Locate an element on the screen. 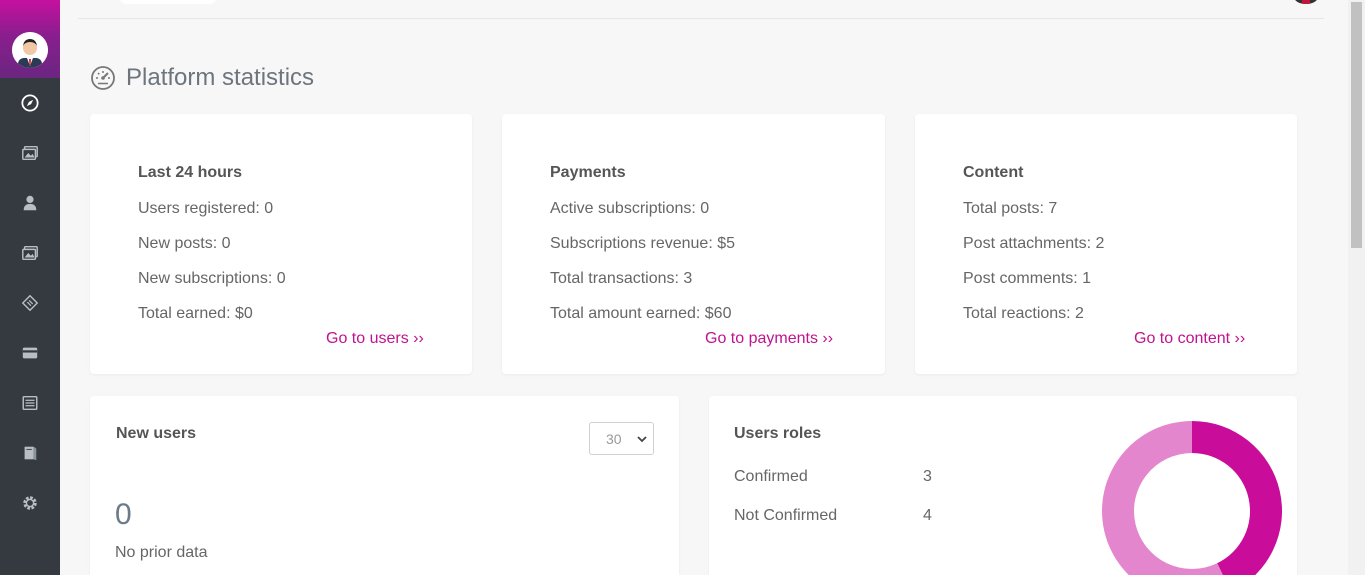 The image size is (1365, 575). chevron-down-icon is located at coordinates (642, 439).